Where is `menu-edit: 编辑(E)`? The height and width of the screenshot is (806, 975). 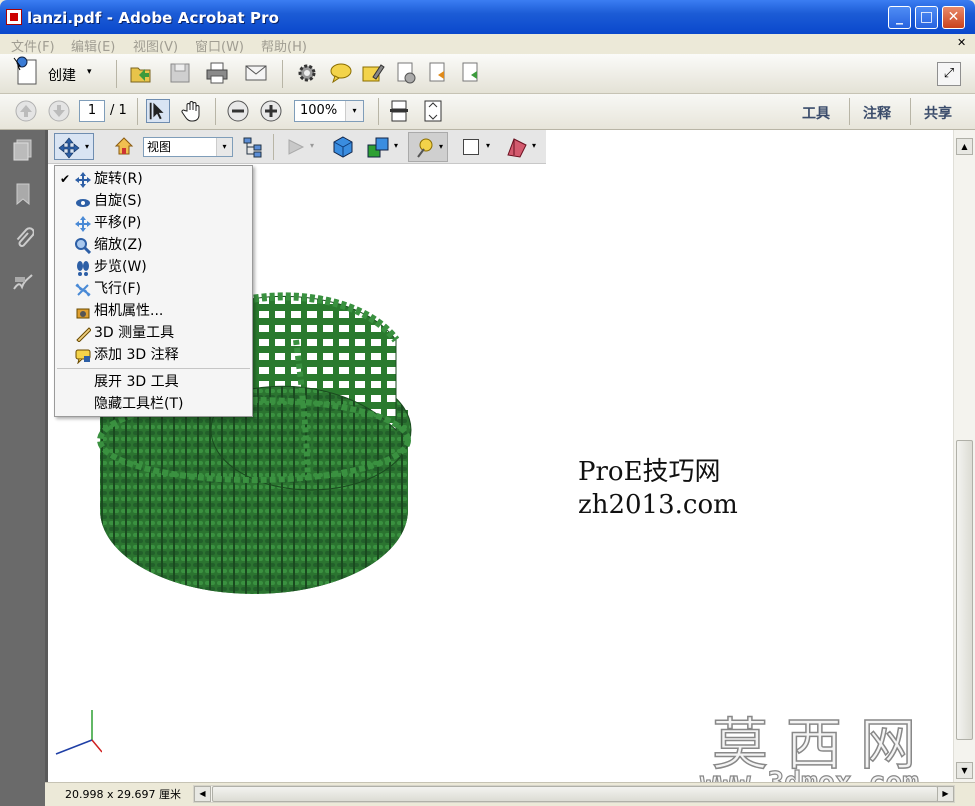
menu-edit: 编辑(E) is located at coordinates (93, 45).